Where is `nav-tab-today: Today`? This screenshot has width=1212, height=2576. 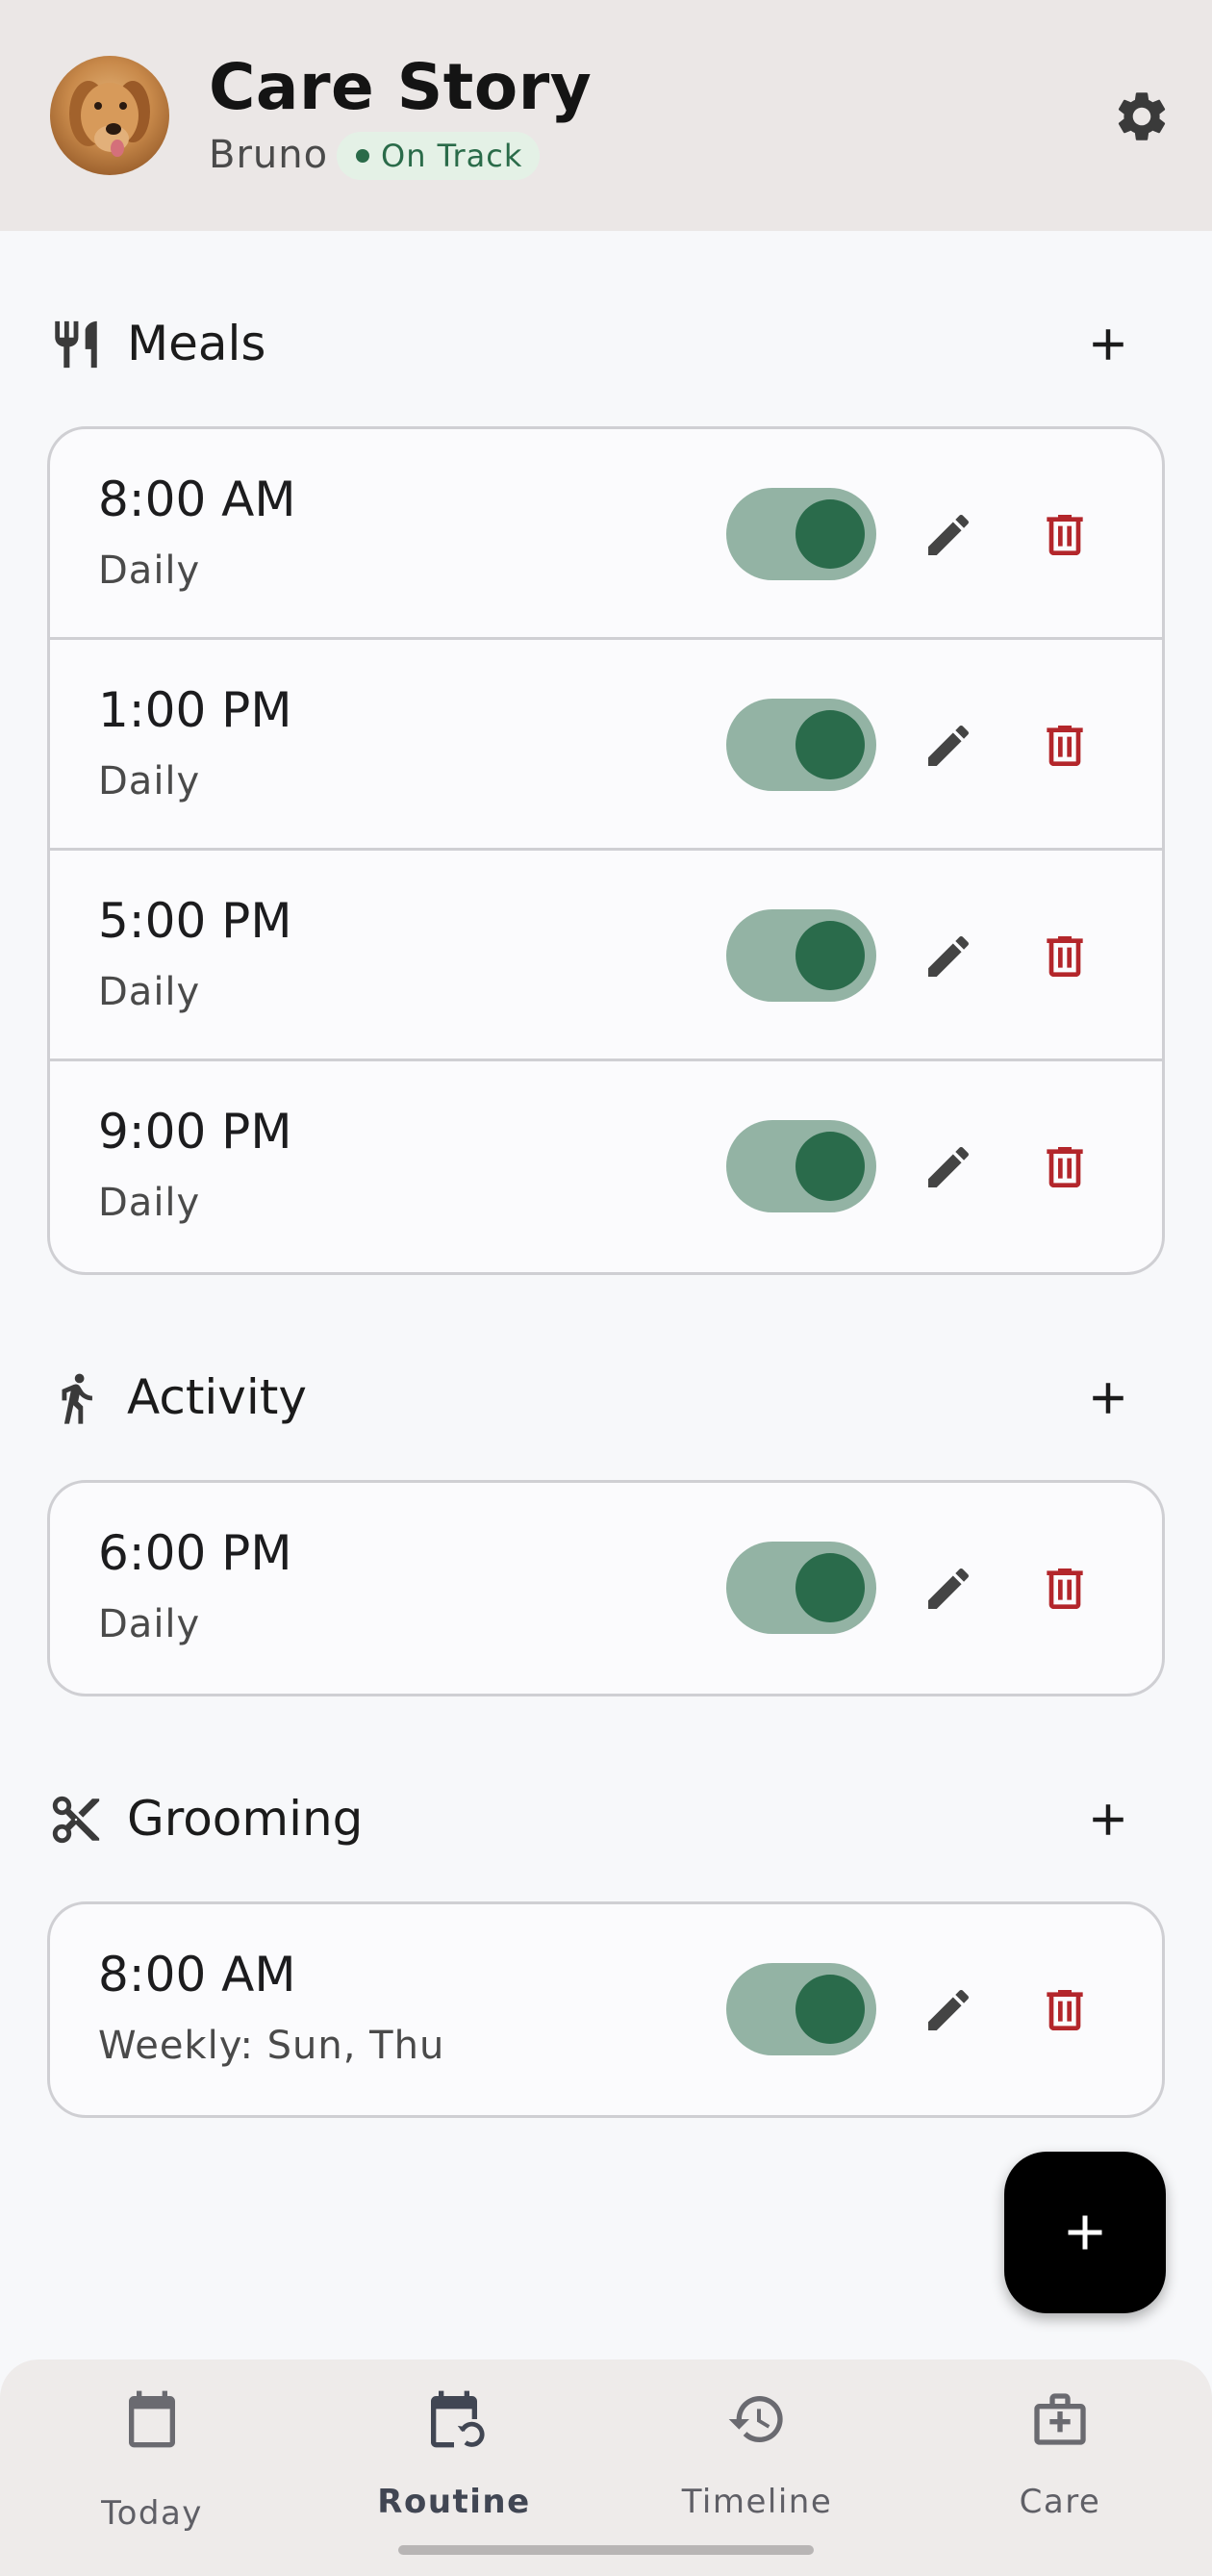
nav-tab-today: Today is located at coordinates (152, 2460).